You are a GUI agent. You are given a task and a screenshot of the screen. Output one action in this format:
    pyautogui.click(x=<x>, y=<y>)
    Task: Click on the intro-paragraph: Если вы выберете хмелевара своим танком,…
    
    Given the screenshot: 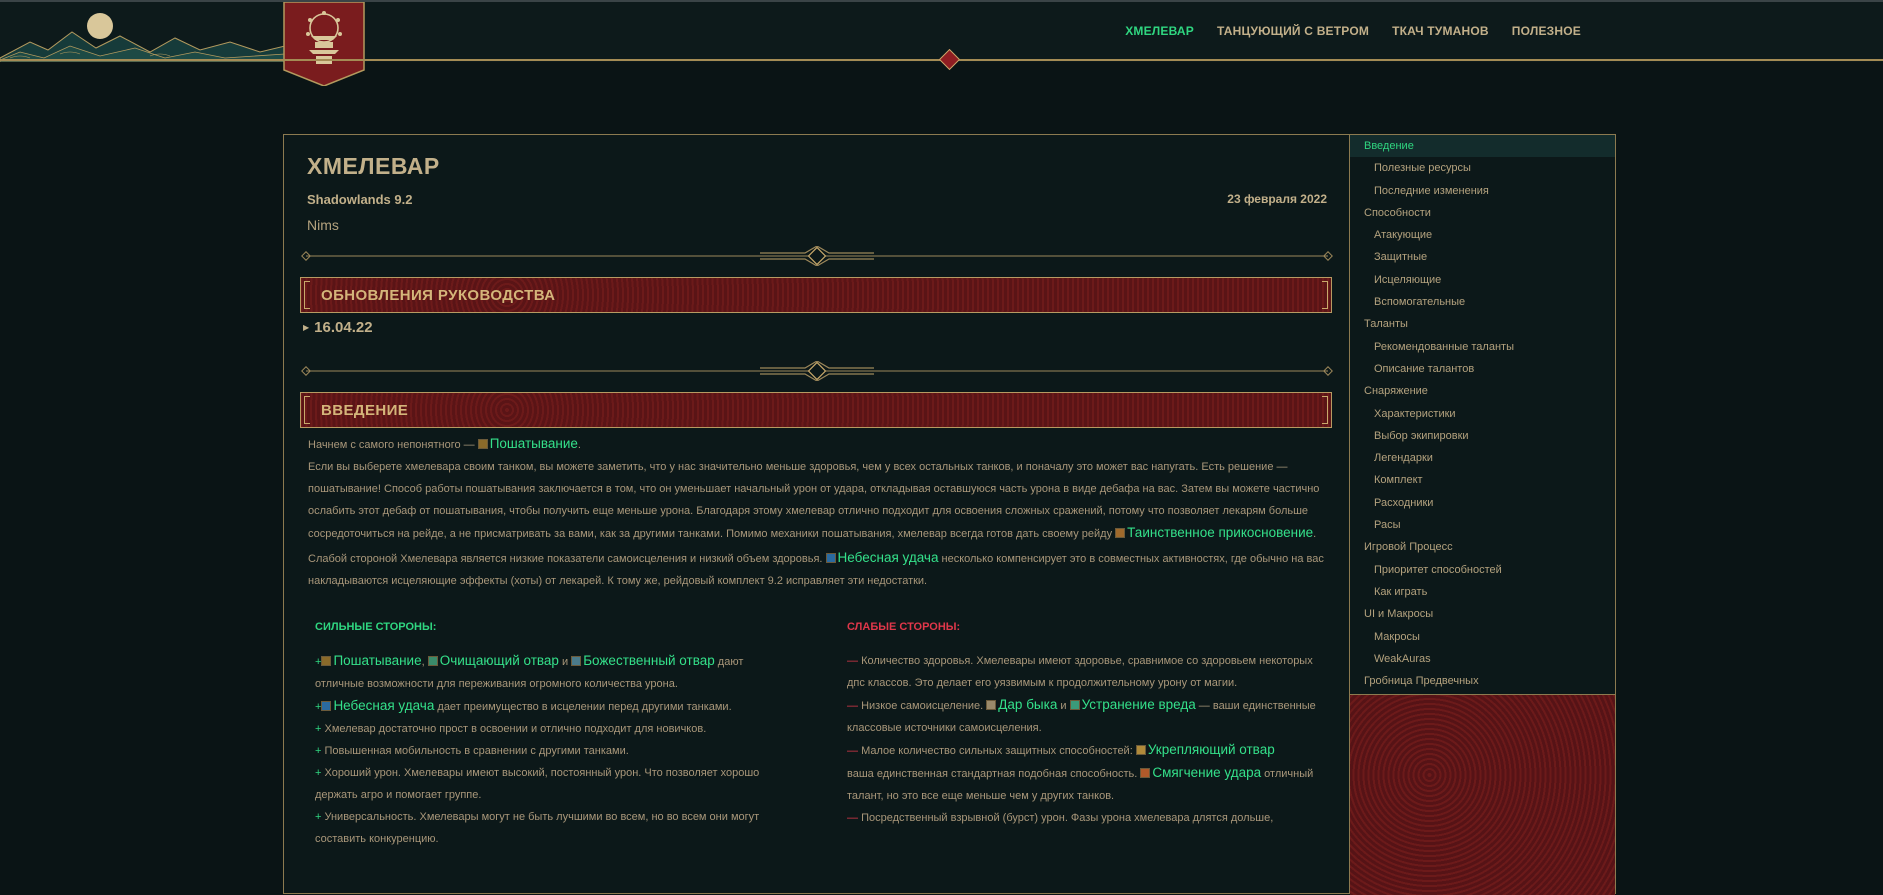 What is the action you would take?
    pyautogui.click(x=818, y=500)
    